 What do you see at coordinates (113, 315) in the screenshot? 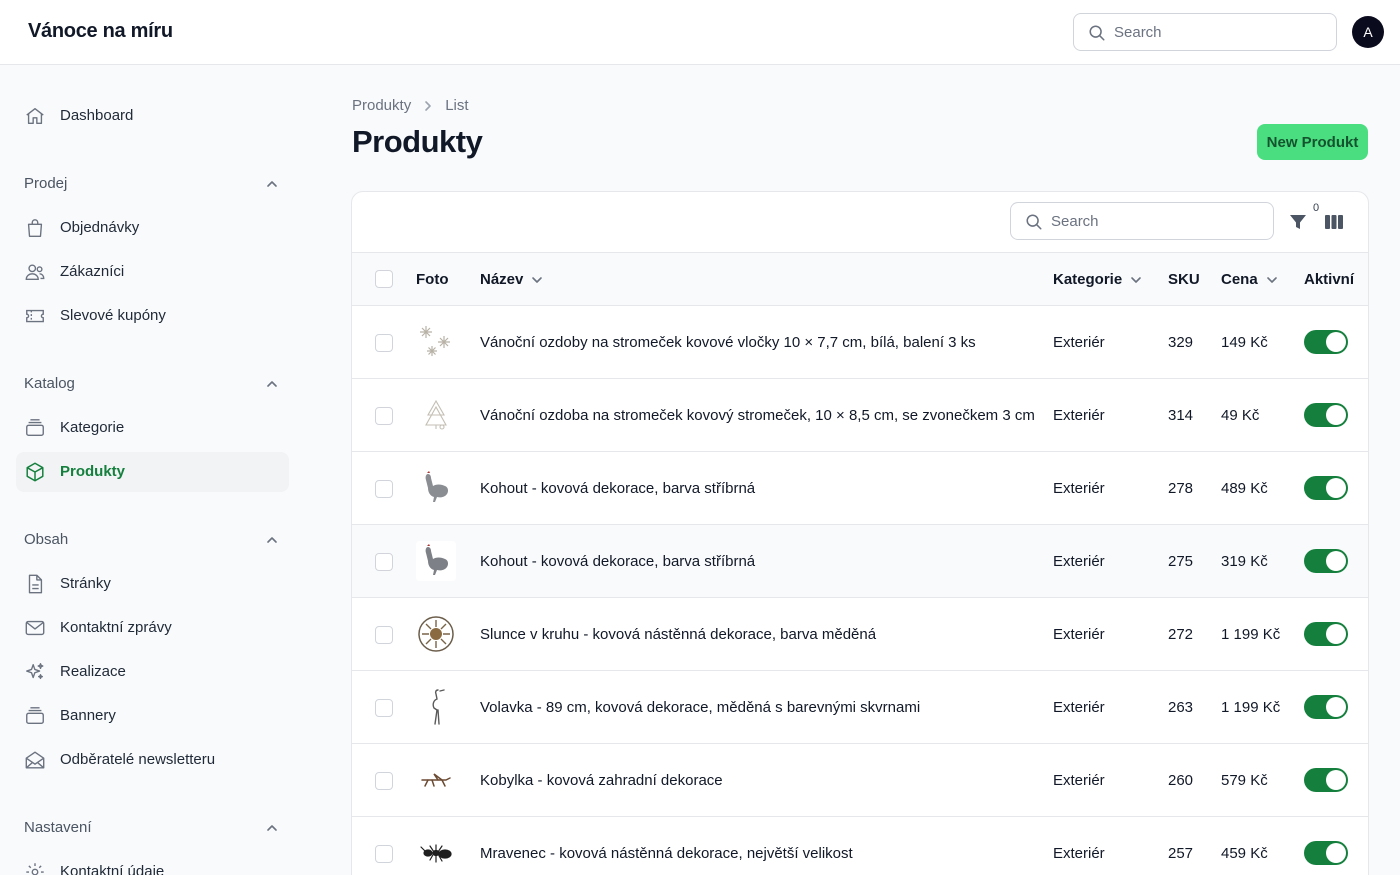
I see `sidebar-item-label: Slevové kupóny` at bounding box center [113, 315].